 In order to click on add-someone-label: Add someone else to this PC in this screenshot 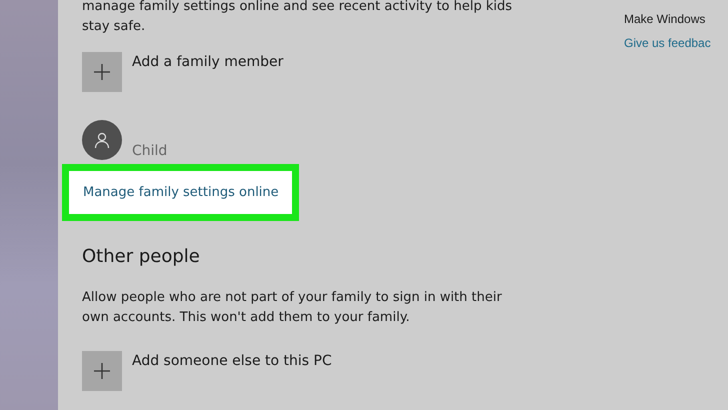, I will do `click(232, 360)`.